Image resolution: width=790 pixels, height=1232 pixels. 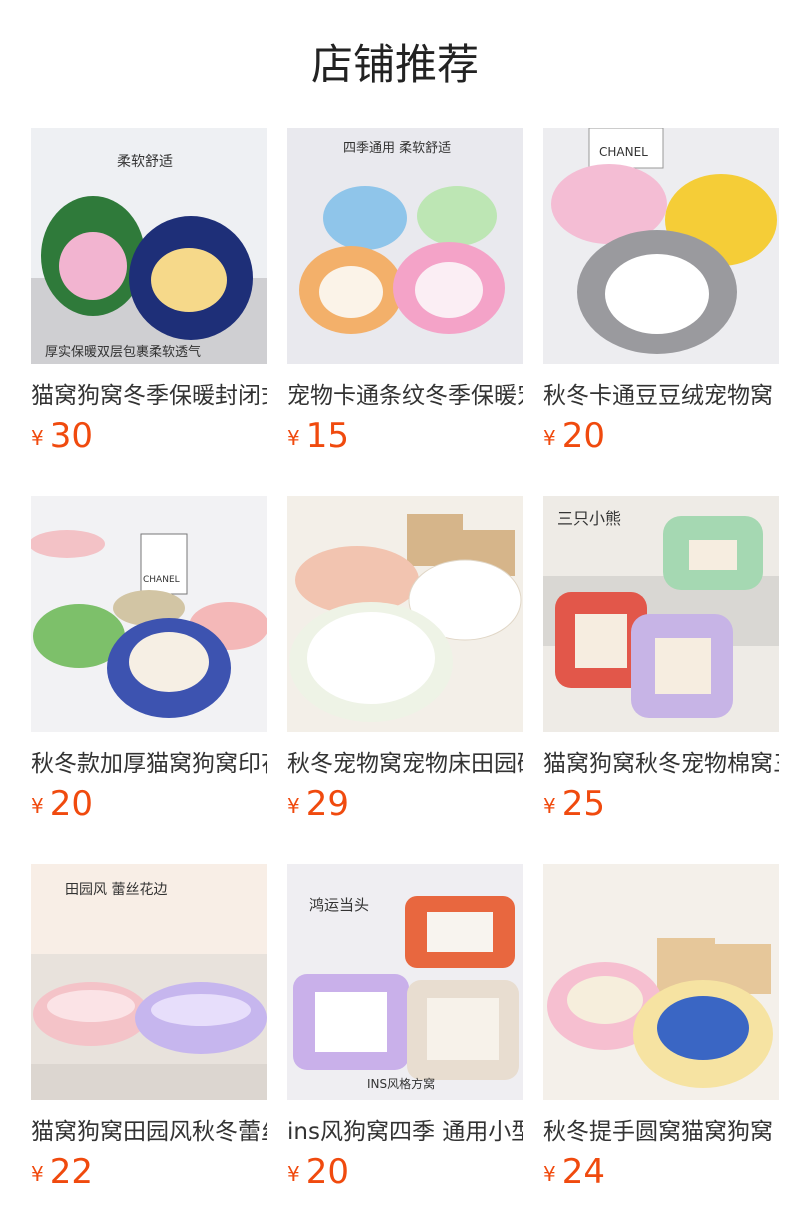 I want to click on product-price: ¥24, so click(x=574, y=1174).